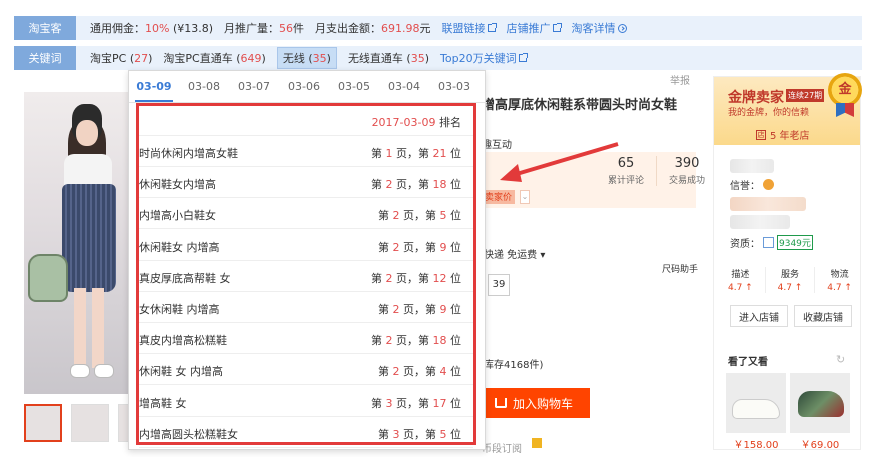 Image resolution: width=871 pixels, height=457 pixels. I want to click on ribbon-icon, so click(845, 110).